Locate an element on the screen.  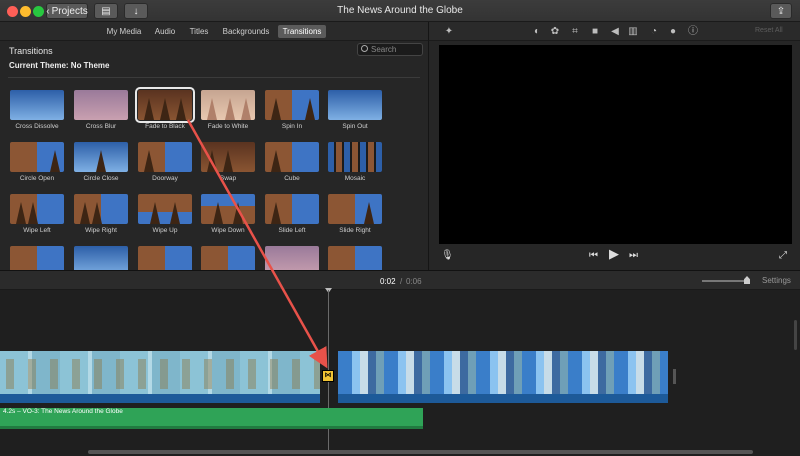
speed-icon: ◔ is located at coordinates (654, 31).